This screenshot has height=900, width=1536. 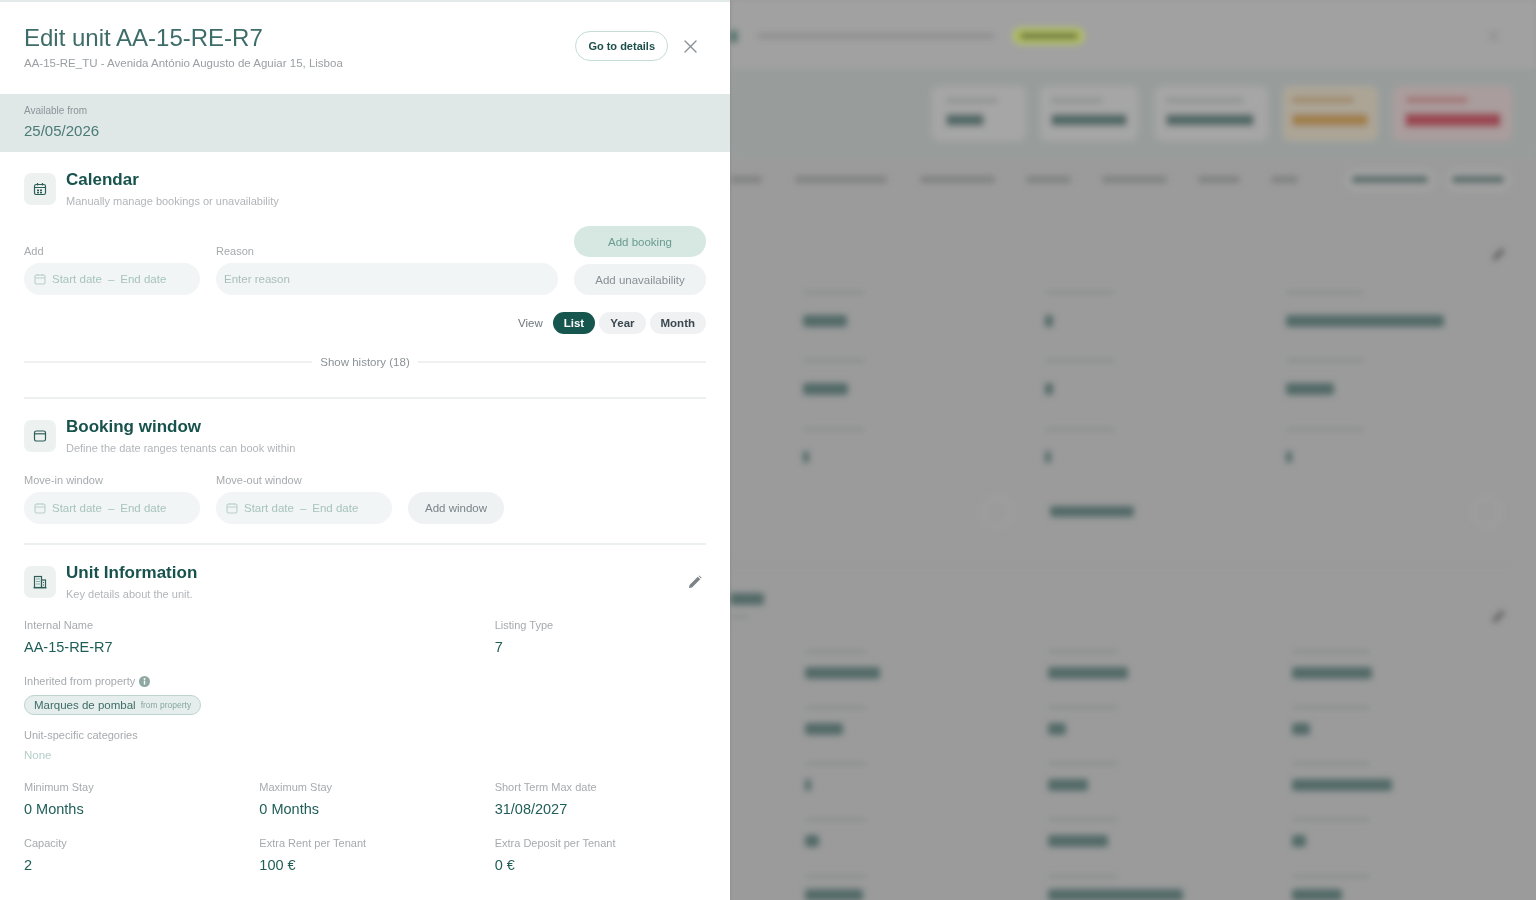 What do you see at coordinates (59, 787) in the screenshot?
I see `field-label: Minimum Stay` at bounding box center [59, 787].